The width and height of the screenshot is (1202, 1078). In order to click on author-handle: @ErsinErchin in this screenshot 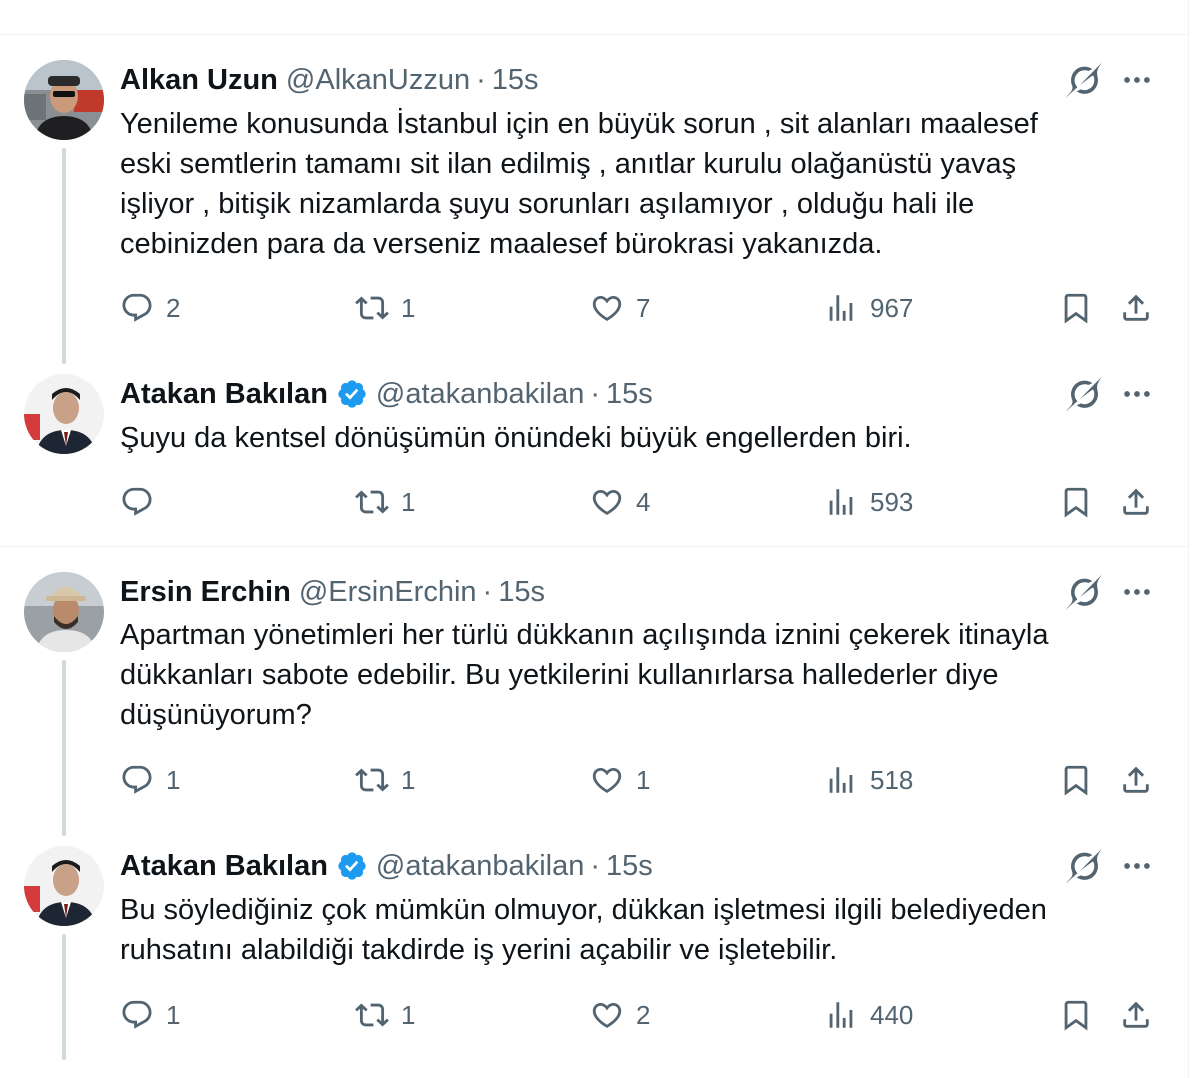, I will do `click(388, 592)`.